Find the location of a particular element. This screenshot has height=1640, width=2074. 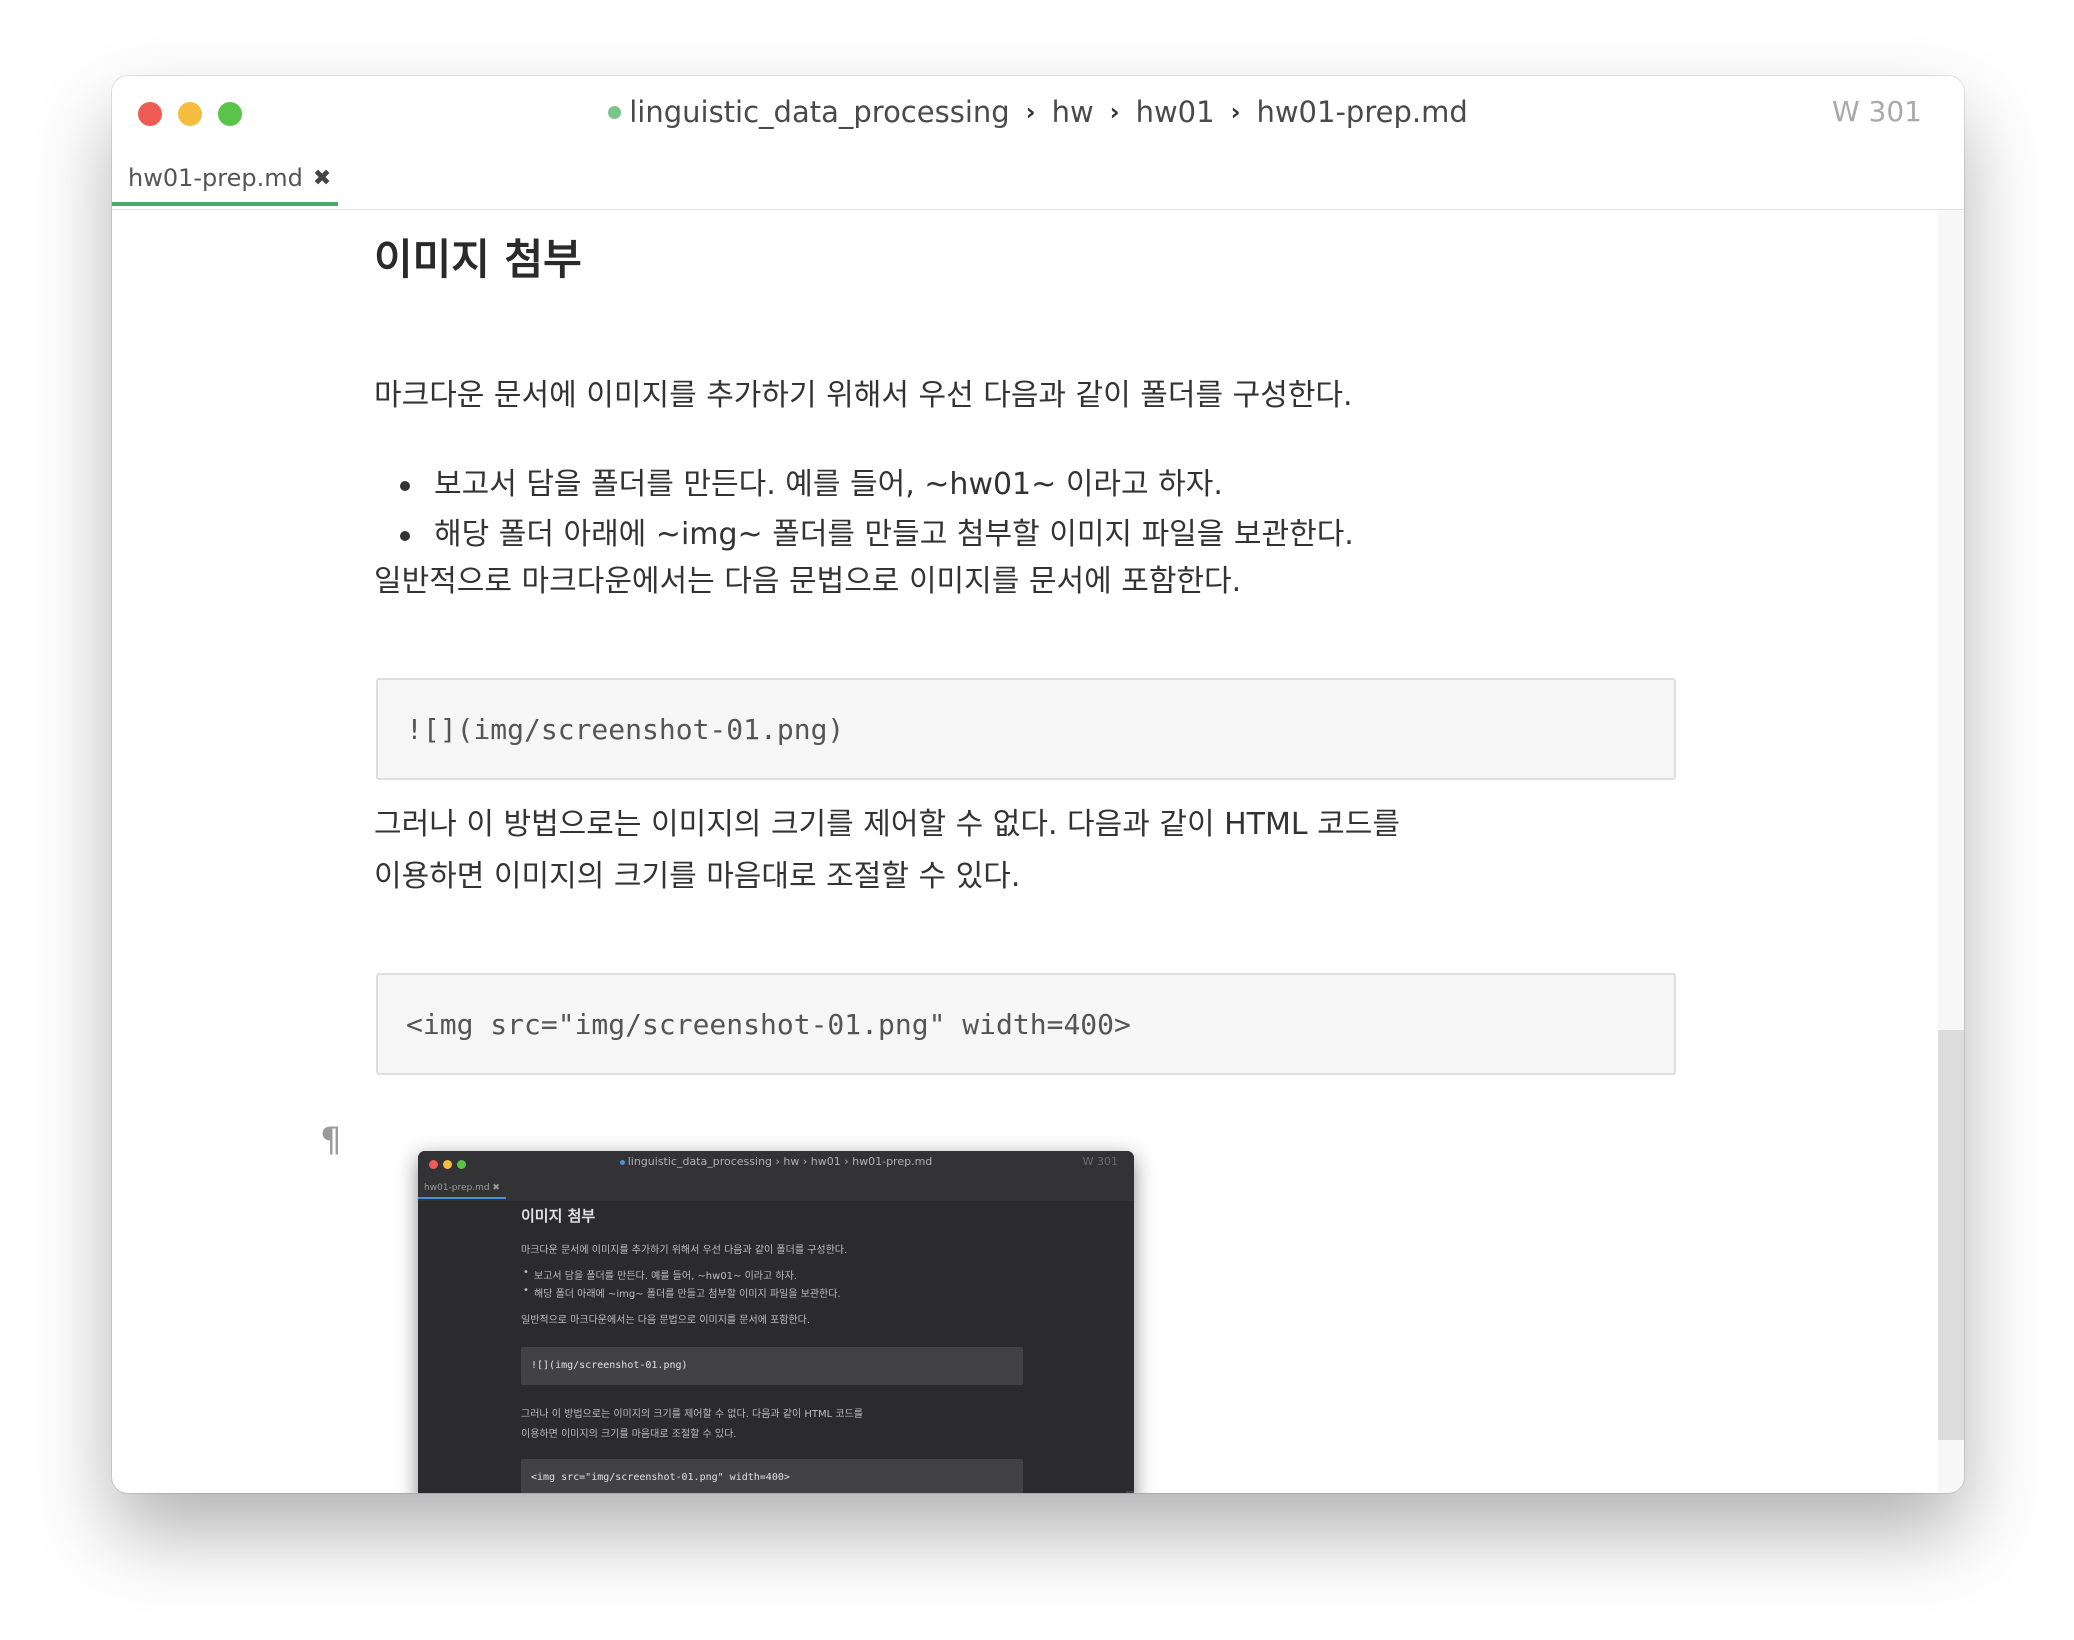

breadcrumb-item-hw: hw is located at coordinates (1073, 112).